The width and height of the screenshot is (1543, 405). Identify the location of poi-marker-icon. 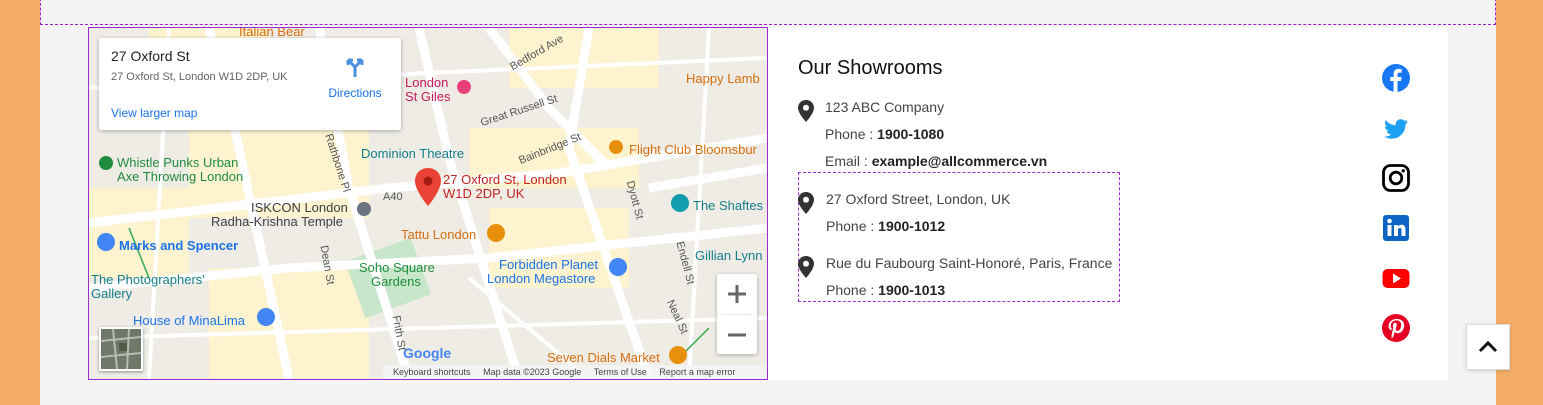
(106, 163).